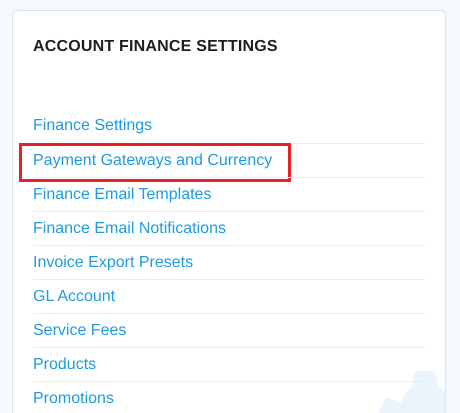  What do you see at coordinates (129, 228) in the screenshot?
I see `settings-link: Finance Email Notifications` at bounding box center [129, 228].